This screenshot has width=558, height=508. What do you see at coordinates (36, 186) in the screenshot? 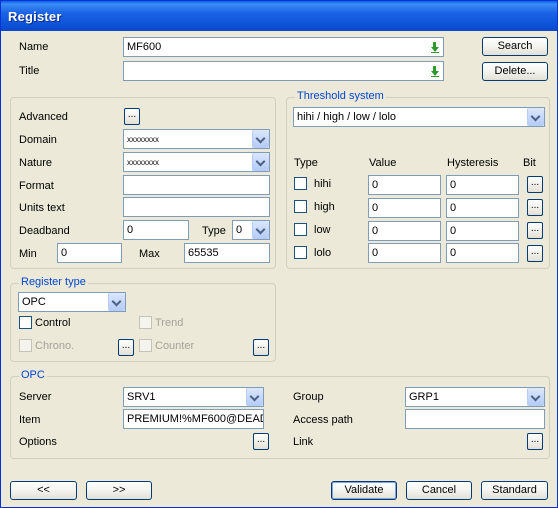
I see `format-label: Format` at bounding box center [36, 186].